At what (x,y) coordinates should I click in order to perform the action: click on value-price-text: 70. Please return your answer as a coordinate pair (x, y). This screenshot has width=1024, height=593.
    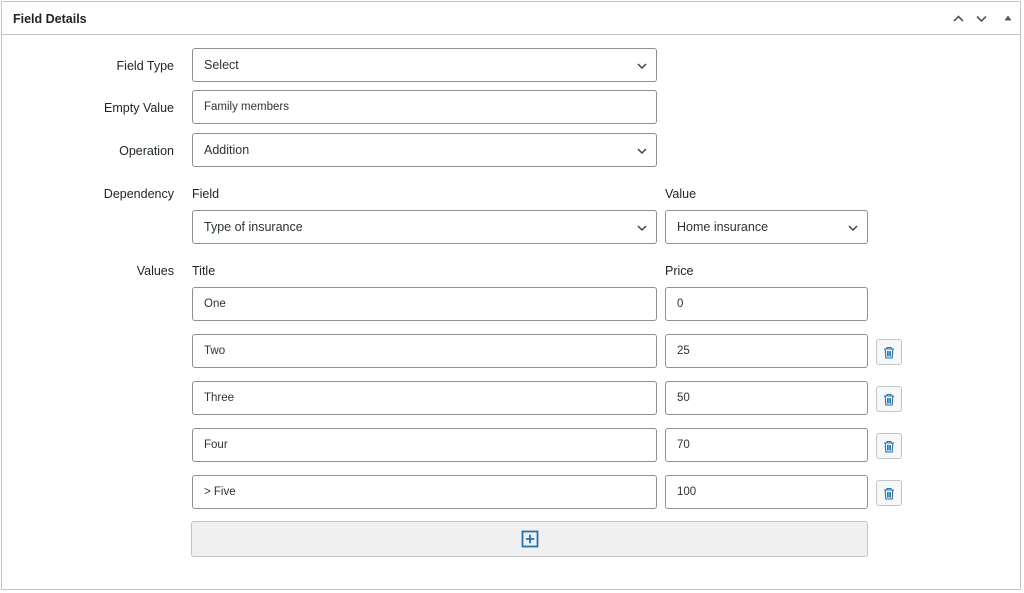
    Looking at the image, I should click on (683, 445).